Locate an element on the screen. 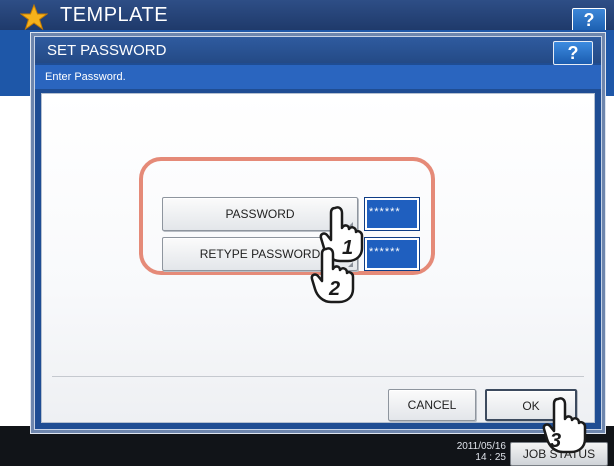  retype-password-field: ****** is located at coordinates (392, 254).